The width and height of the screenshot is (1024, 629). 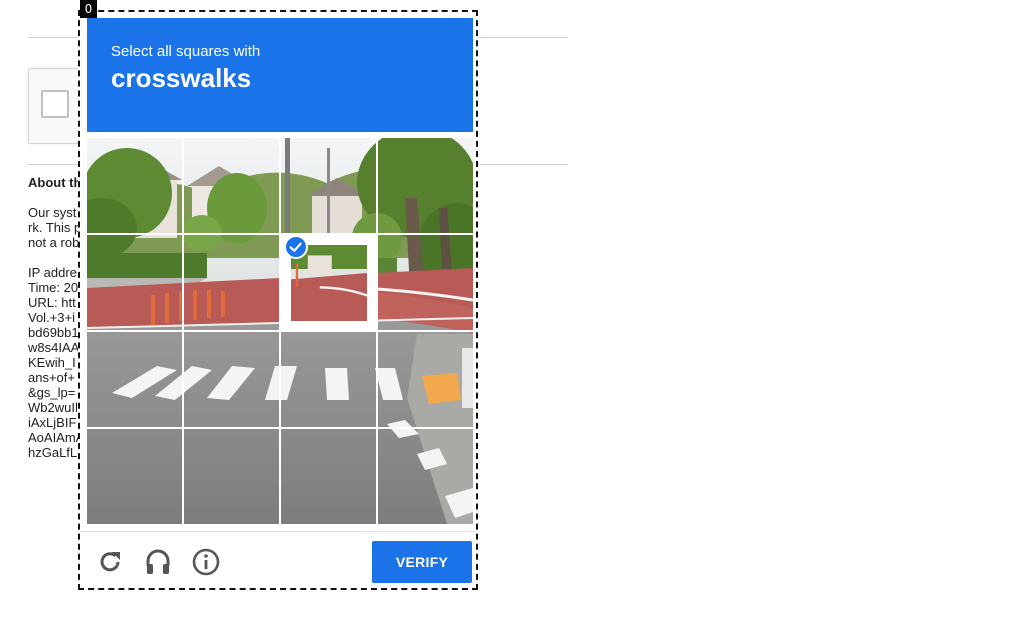 What do you see at coordinates (280, 75) in the screenshot?
I see `challenge-prompt: Select all squares with crosswalks` at bounding box center [280, 75].